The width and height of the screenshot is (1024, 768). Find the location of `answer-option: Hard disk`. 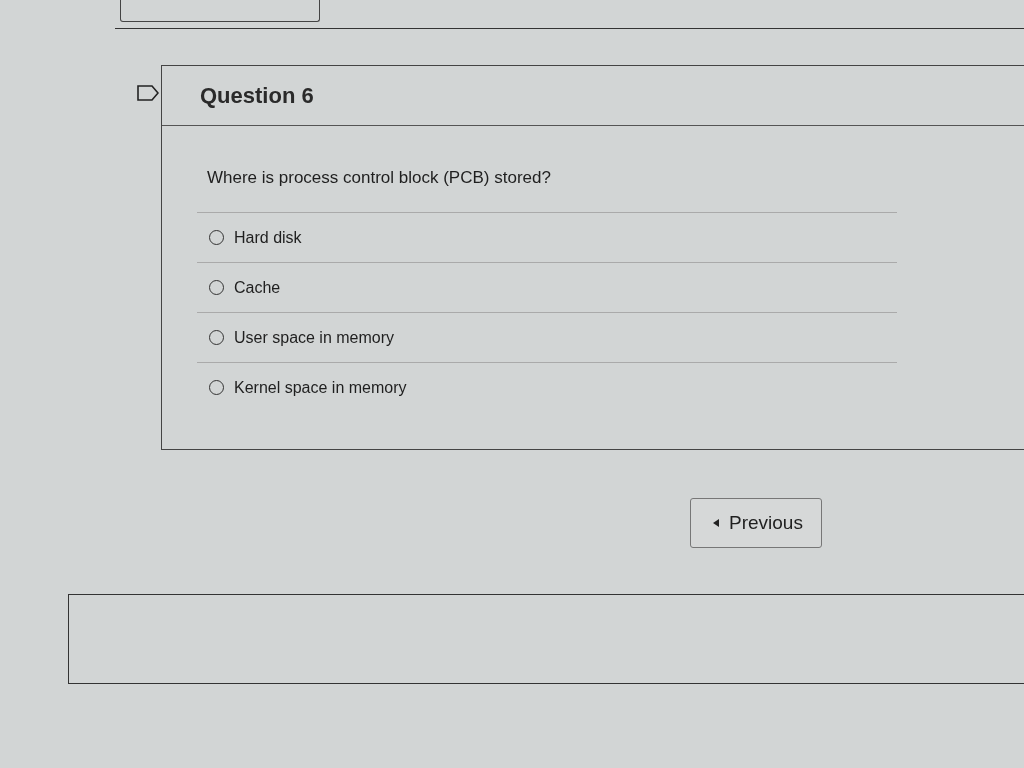

answer-option: Hard disk is located at coordinates (547, 237).